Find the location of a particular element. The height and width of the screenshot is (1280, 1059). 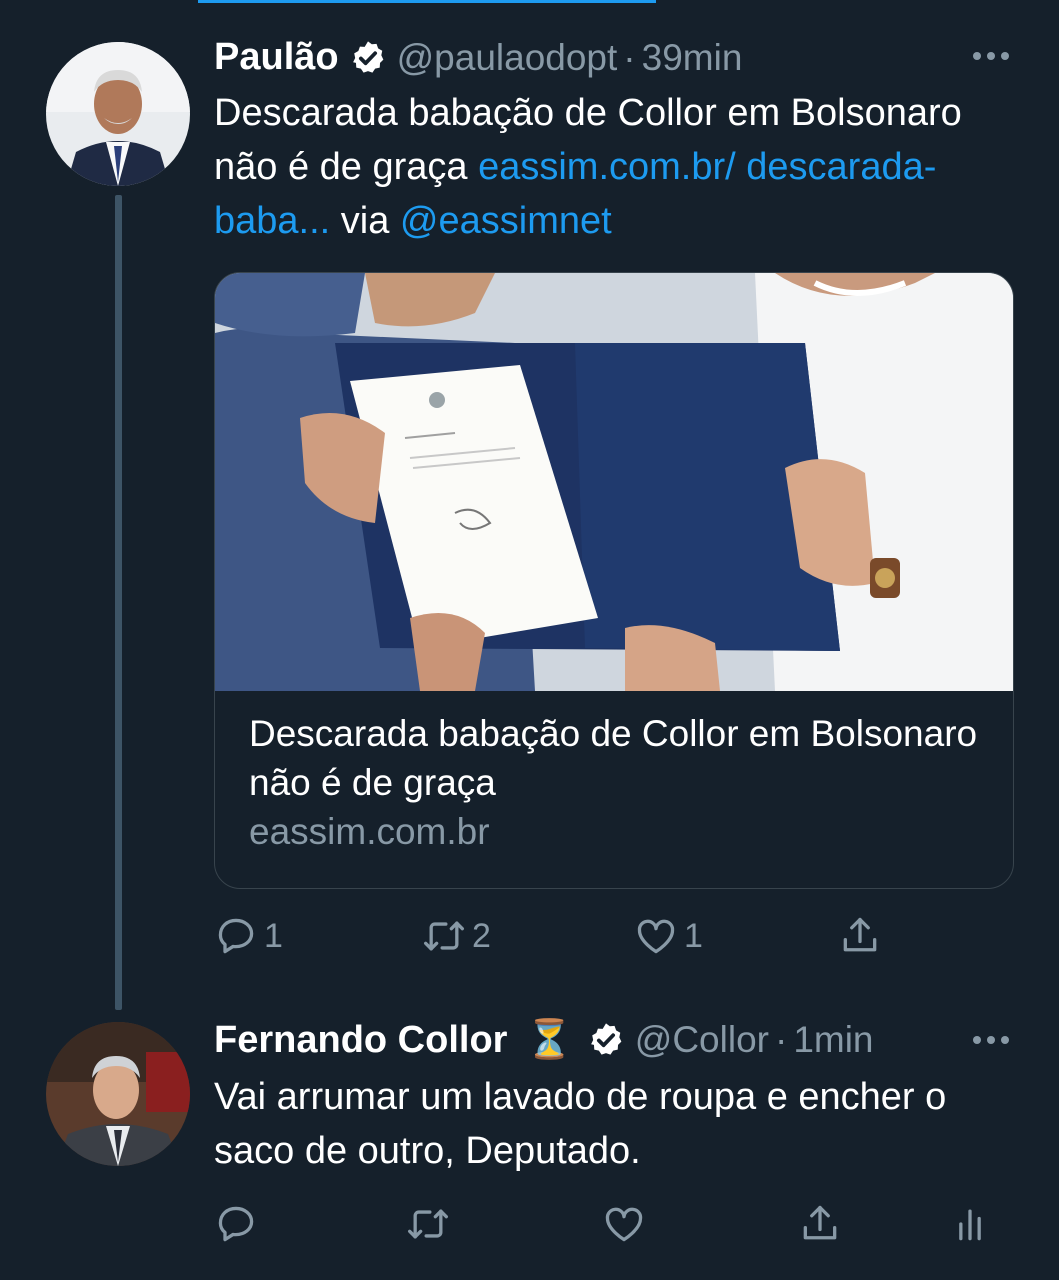

retweet-button: 2 is located at coordinates (528, 936).